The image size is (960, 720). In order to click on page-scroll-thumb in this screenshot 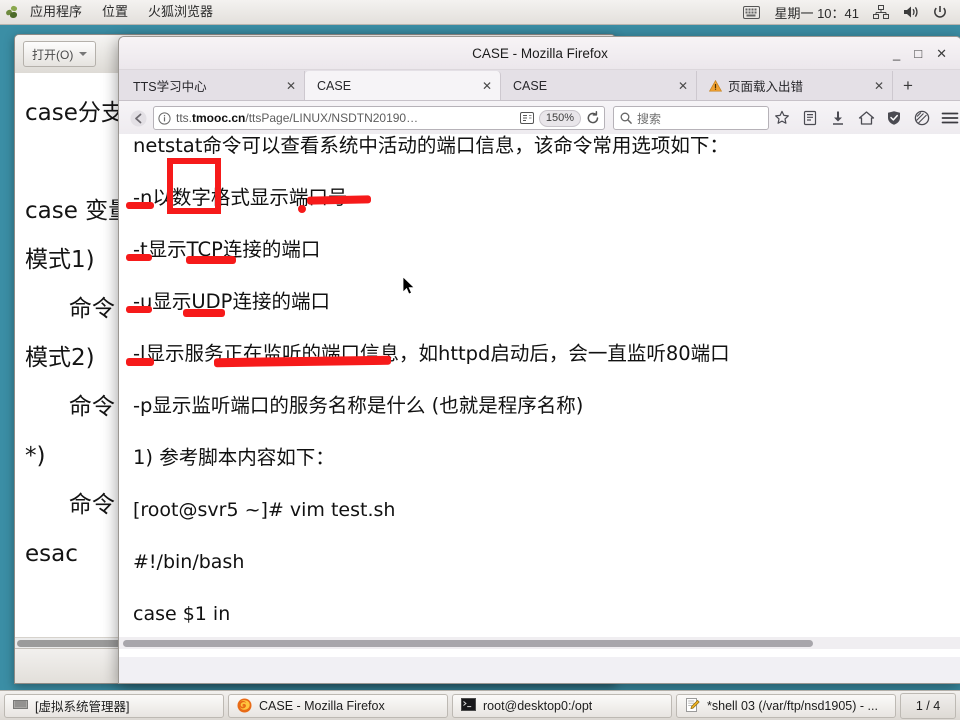, I will do `click(468, 643)`.